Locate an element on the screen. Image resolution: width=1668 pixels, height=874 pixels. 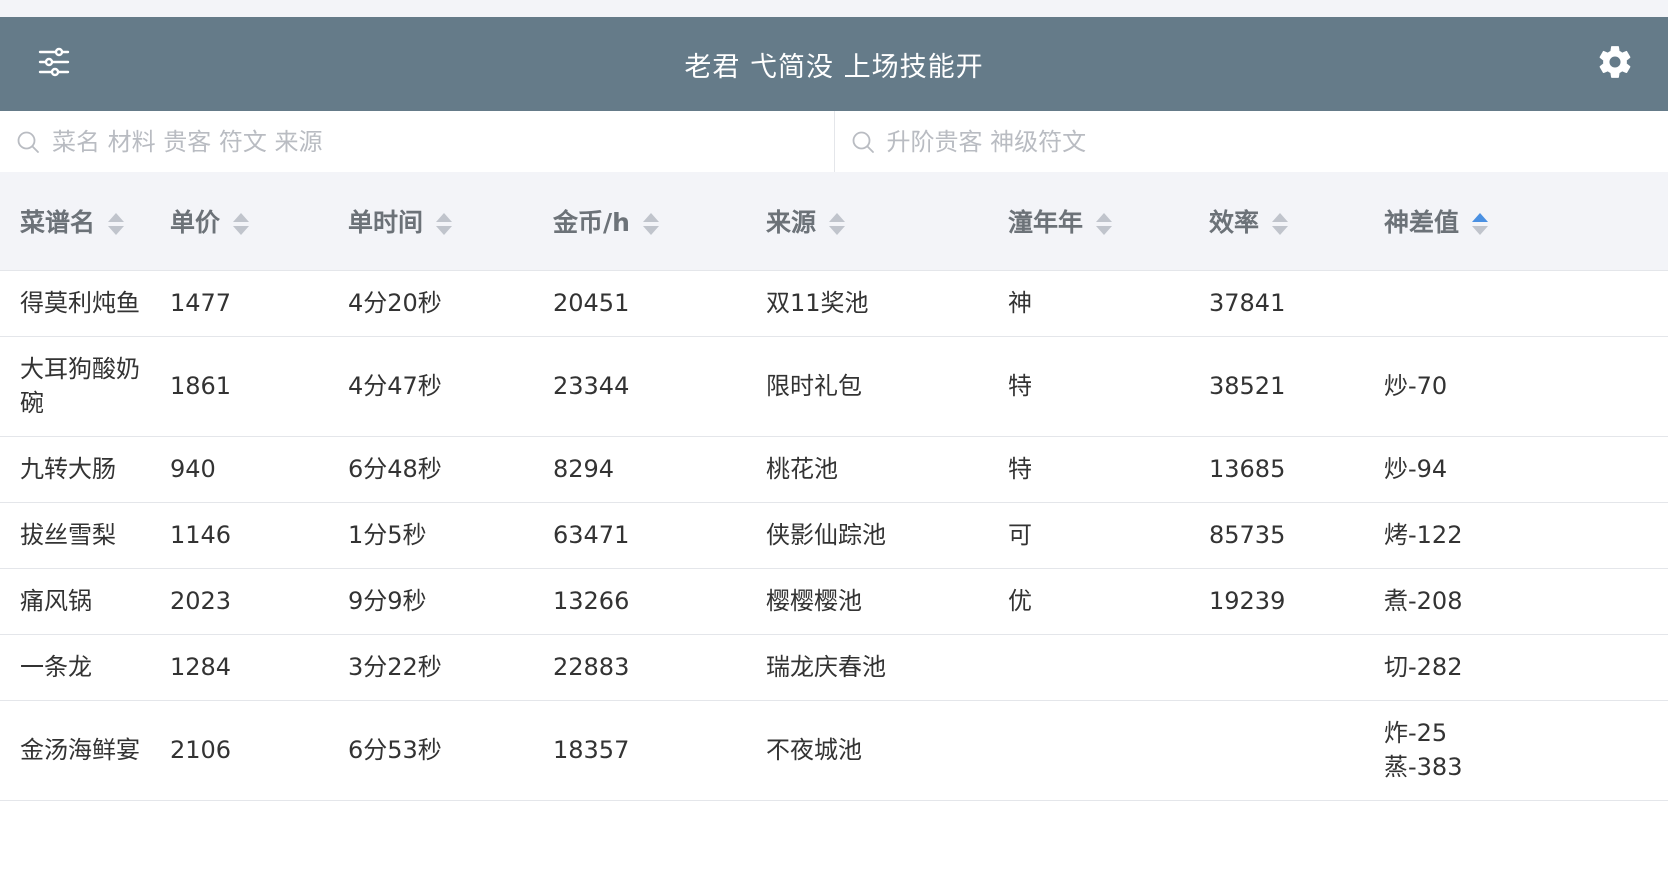
cell-gold-per-hour: 63471 is located at coordinates (639, 535).